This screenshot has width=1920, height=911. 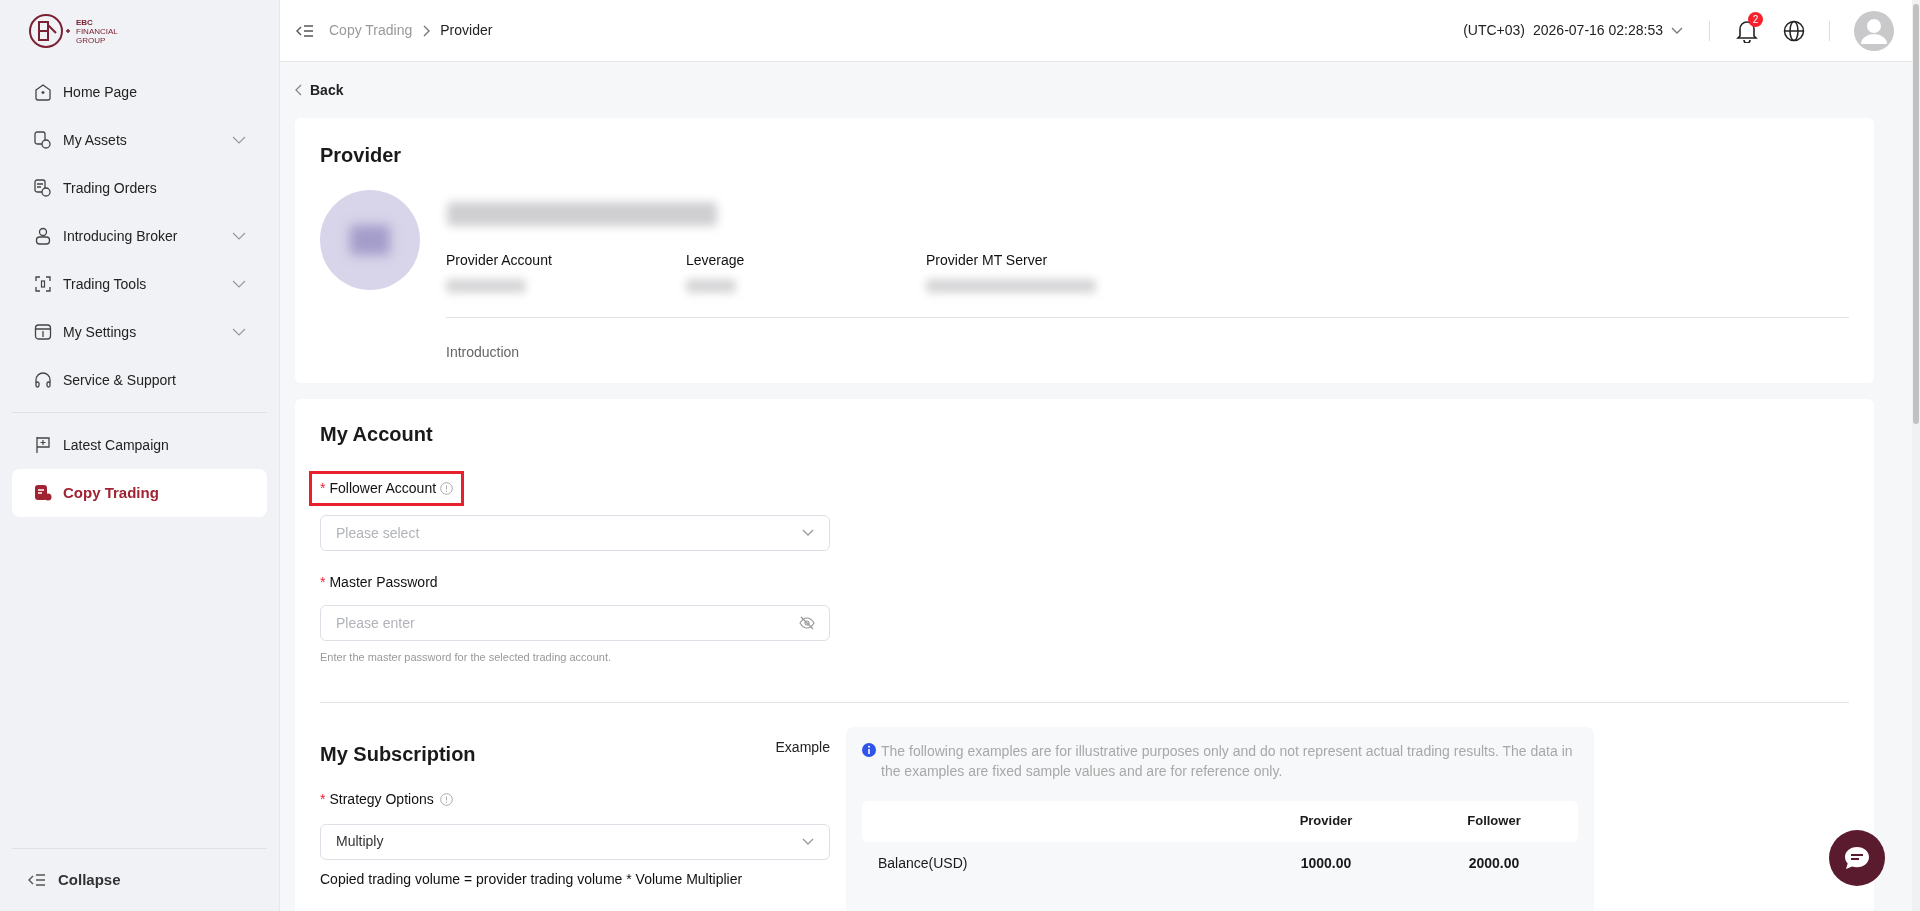 What do you see at coordinates (1573, 30) in the screenshot?
I see `timezone-selector: (UTC+03) 2026-07-16 02:28:53` at bounding box center [1573, 30].